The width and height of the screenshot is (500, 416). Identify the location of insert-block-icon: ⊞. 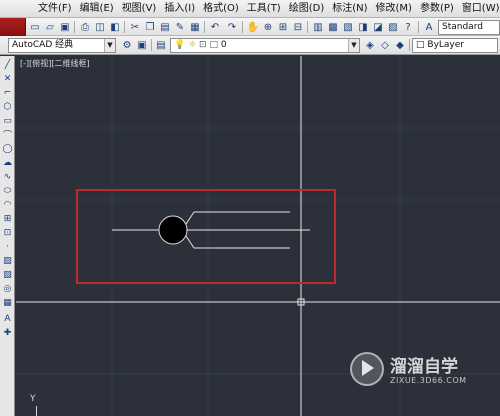
(7, 218).